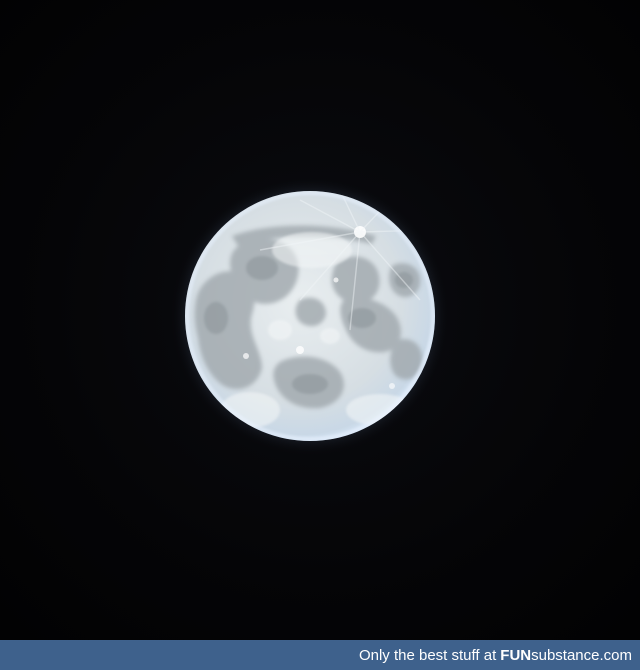 The width and height of the screenshot is (640, 670). I want to click on site-logo: FUNsubstance.com, so click(566, 655).